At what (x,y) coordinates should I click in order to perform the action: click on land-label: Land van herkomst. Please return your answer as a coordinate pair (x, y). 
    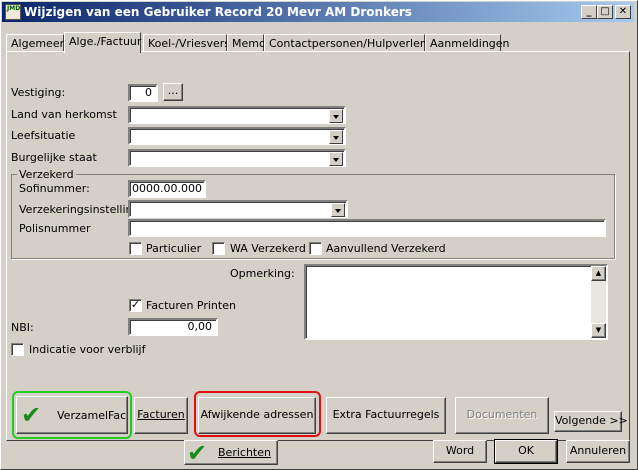
    Looking at the image, I should click on (64, 114).